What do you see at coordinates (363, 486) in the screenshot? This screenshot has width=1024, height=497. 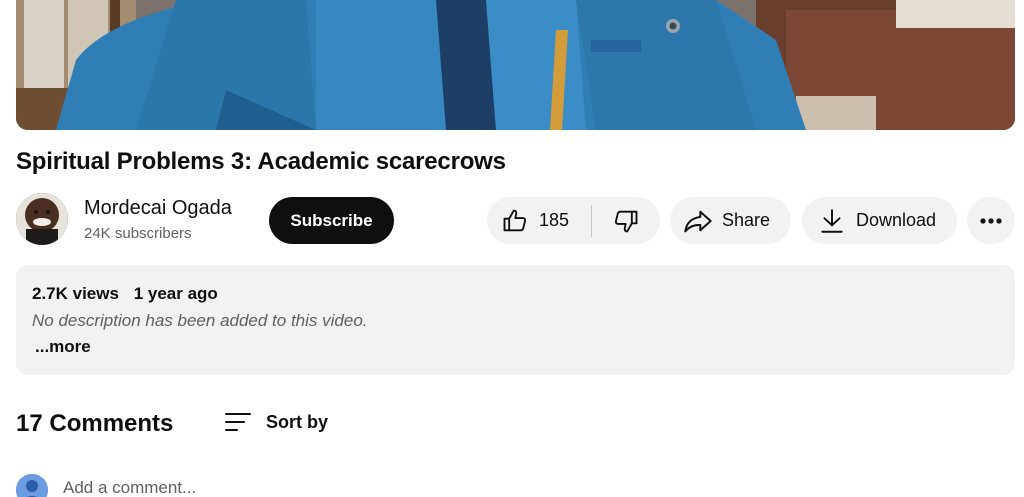 I see `add-comment-input` at bounding box center [363, 486].